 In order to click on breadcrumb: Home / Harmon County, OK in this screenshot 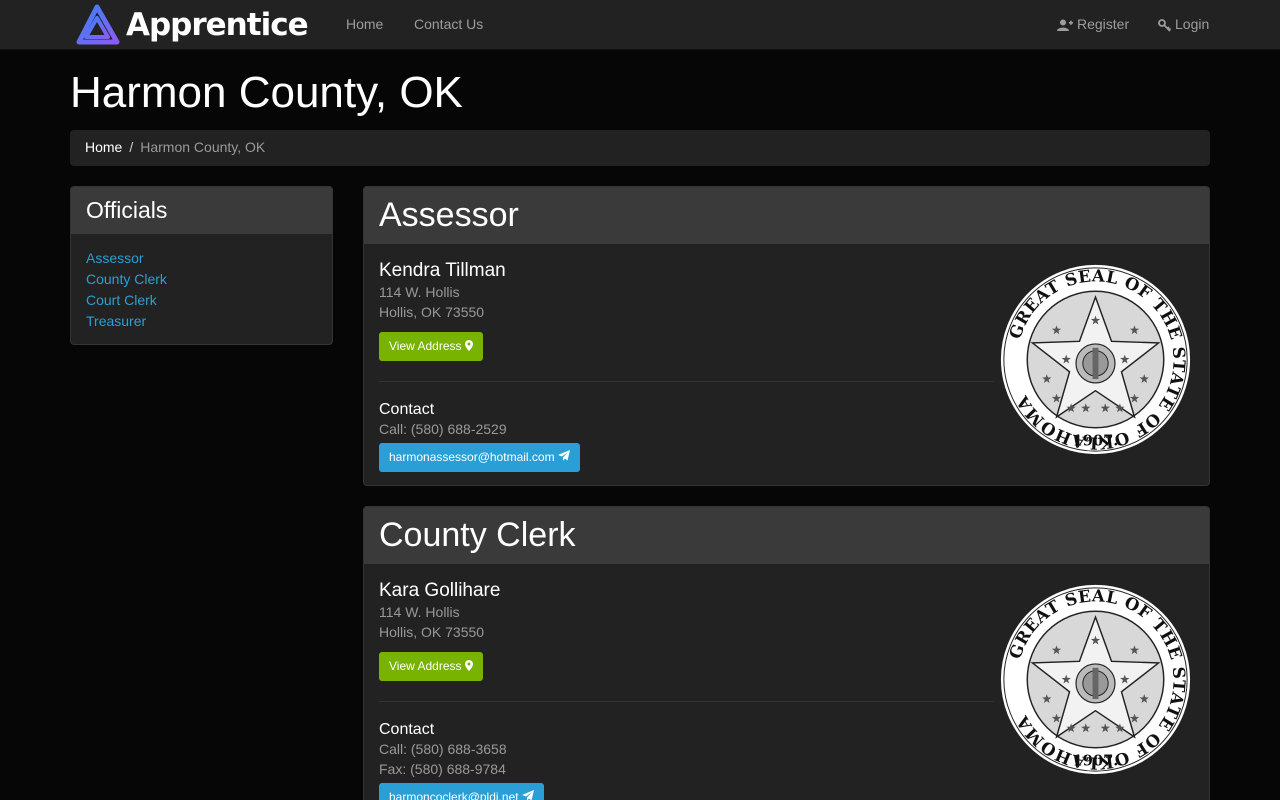, I will do `click(640, 148)`.